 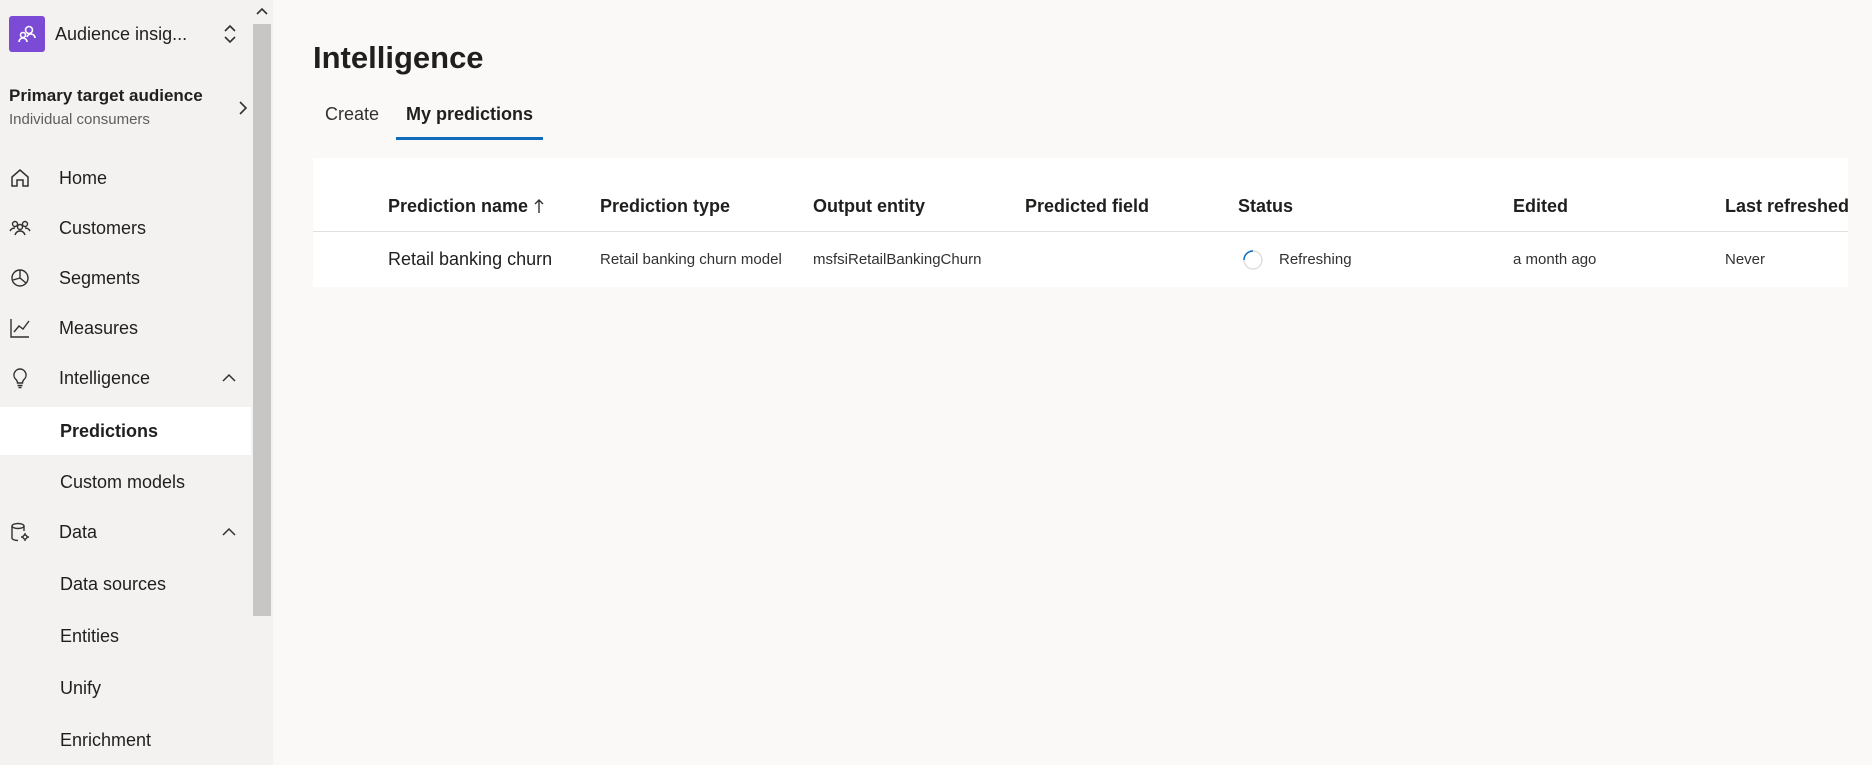 What do you see at coordinates (78, 531) in the screenshot?
I see `sidebar-item-label: Data` at bounding box center [78, 531].